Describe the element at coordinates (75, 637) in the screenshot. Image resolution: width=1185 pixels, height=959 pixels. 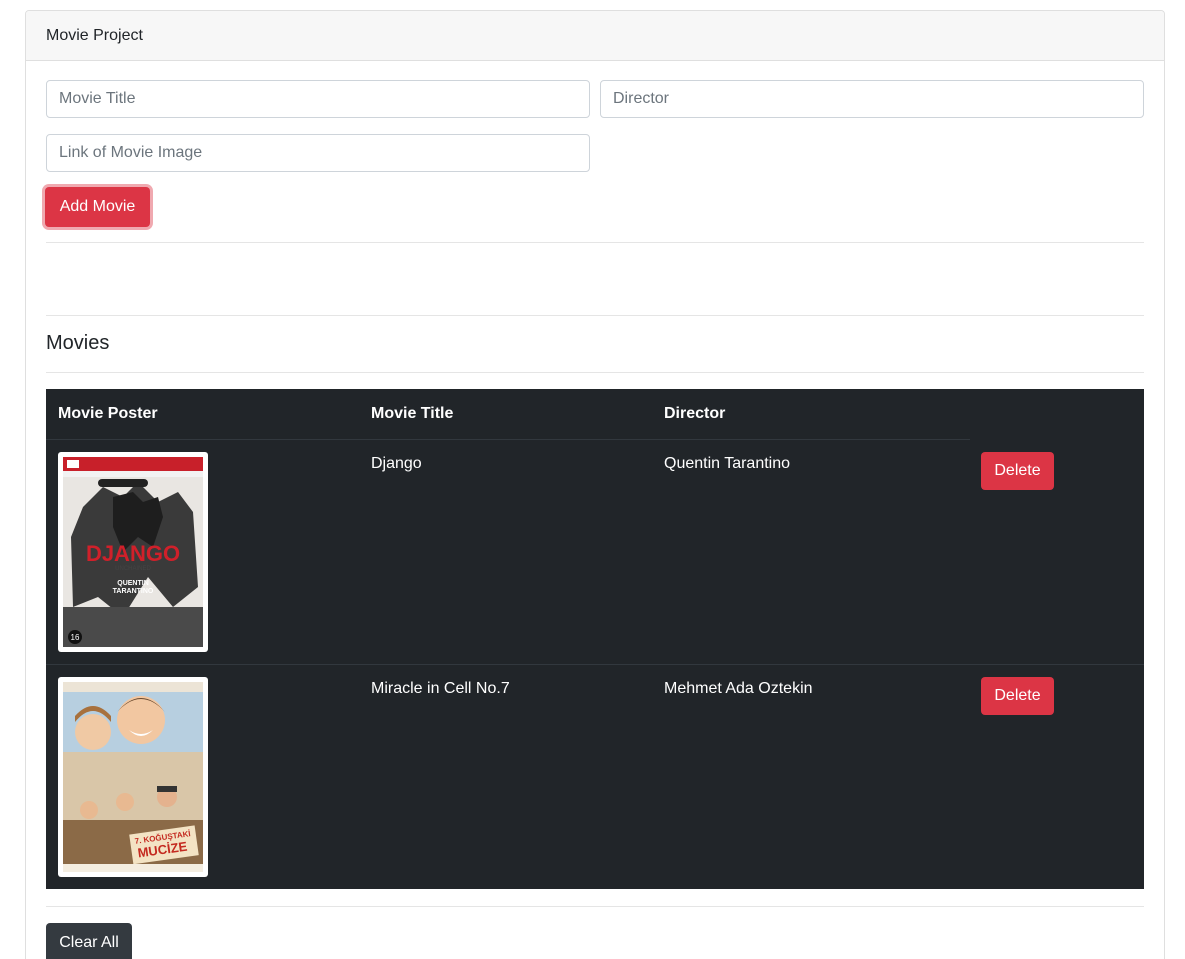
I see `age-rating-text: 16` at that location.